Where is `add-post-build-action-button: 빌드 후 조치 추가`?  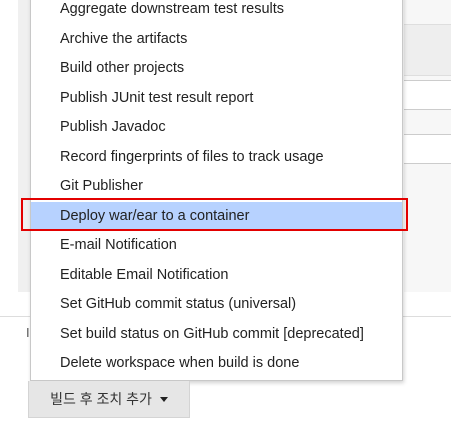
add-post-build-action-button: 빌드 후 조치 추가 is located at coordinates (109, 399).